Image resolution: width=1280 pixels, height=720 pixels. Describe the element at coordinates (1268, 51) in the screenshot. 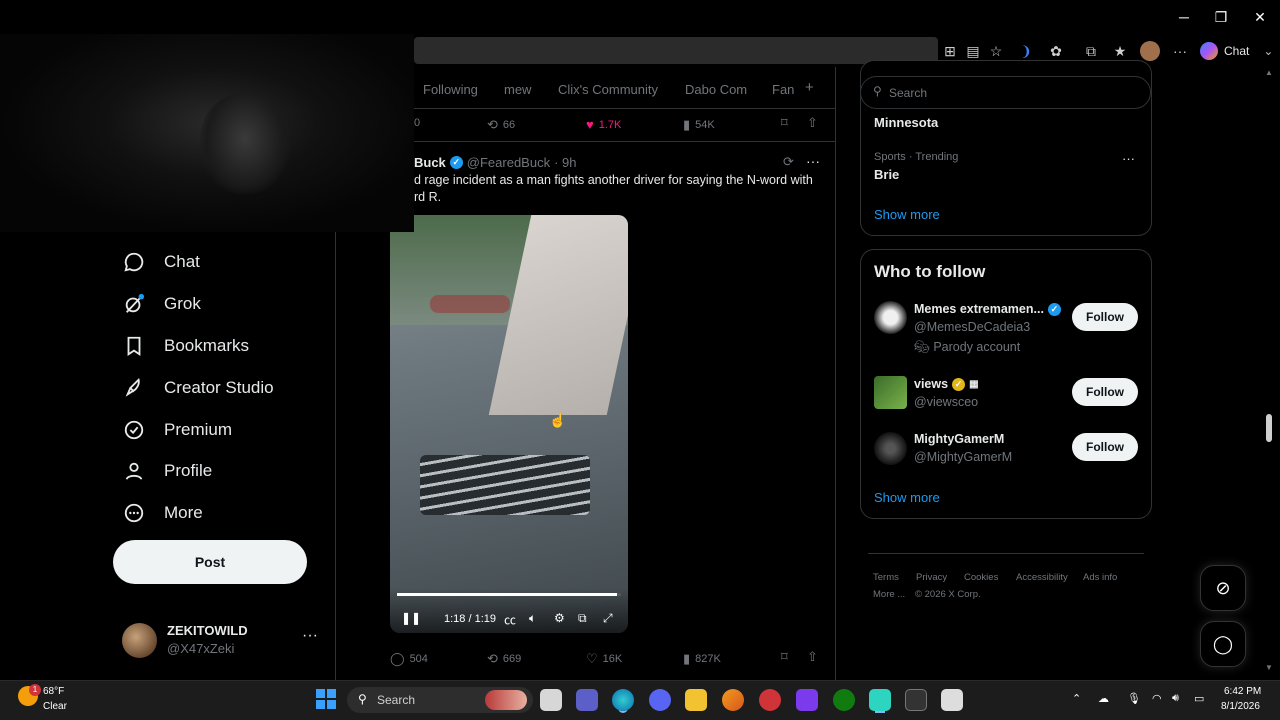

I see `chevron-down-icon: ⌄` at that location.